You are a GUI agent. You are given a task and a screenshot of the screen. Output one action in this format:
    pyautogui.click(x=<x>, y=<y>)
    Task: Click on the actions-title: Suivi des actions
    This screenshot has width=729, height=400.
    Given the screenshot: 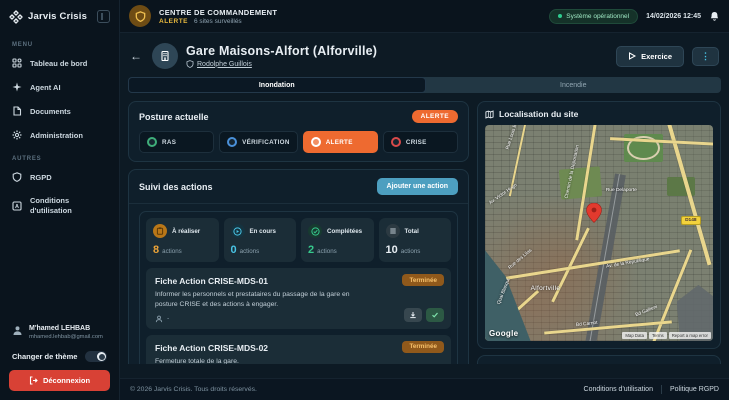 What is the action you would take?
    pyautogui.click(x=176, y=186)
    